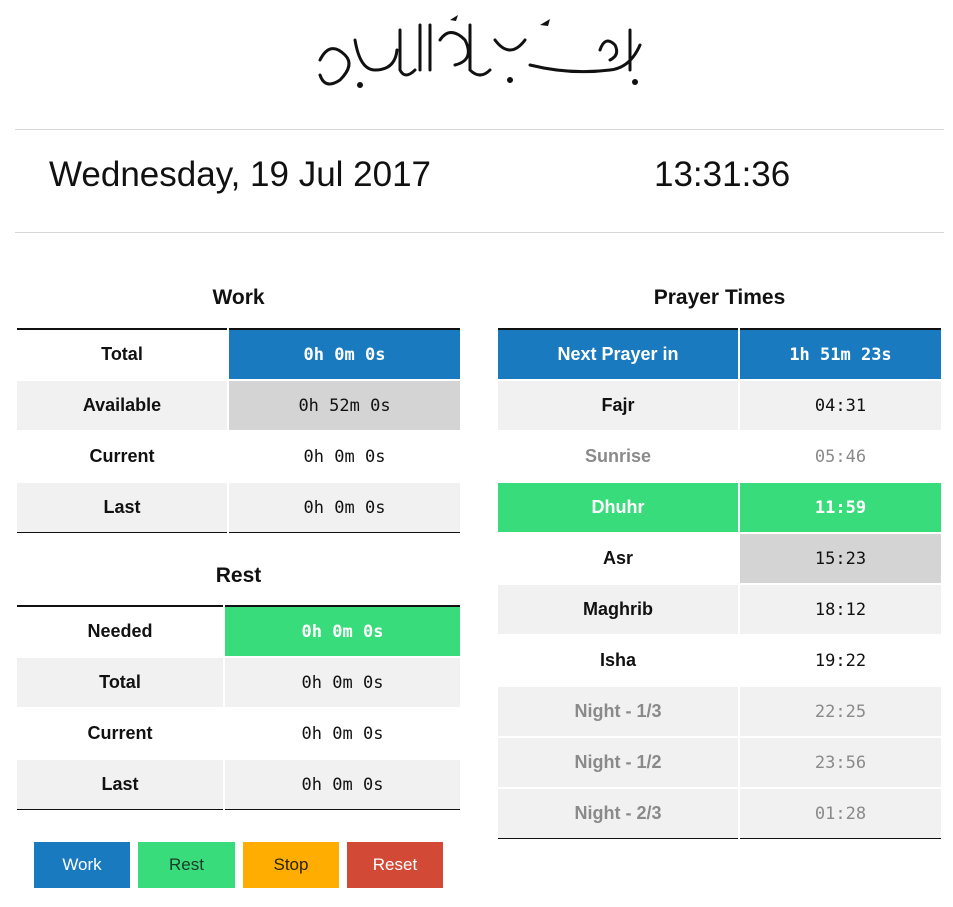 The height and width of the screenshot is (907, 953). Describe the element at coordinates (479, 232) in the screenshot. I see `divider-bottom` at that location.